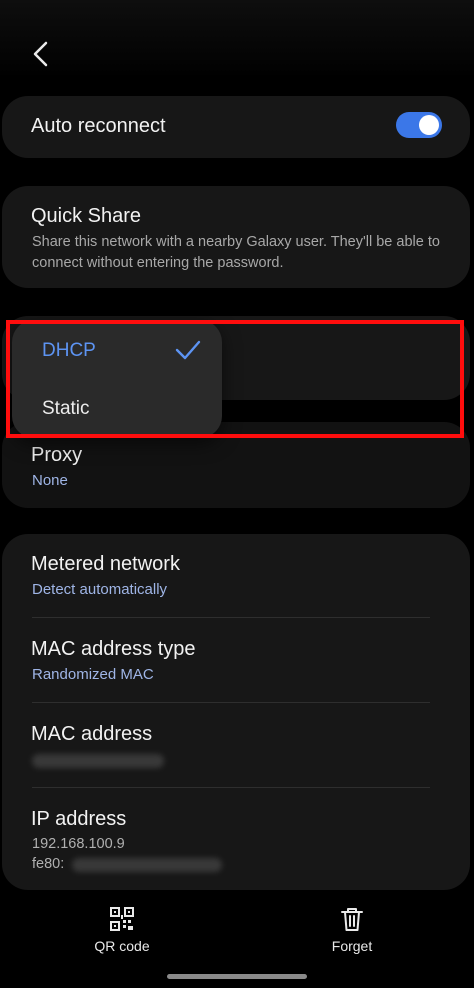 This screenshot has width=474, height=988. What do you see at coordinates (79, 819) in the screenshot?
I see `ip-address-title: IP address` at bounding box center [79, 819].